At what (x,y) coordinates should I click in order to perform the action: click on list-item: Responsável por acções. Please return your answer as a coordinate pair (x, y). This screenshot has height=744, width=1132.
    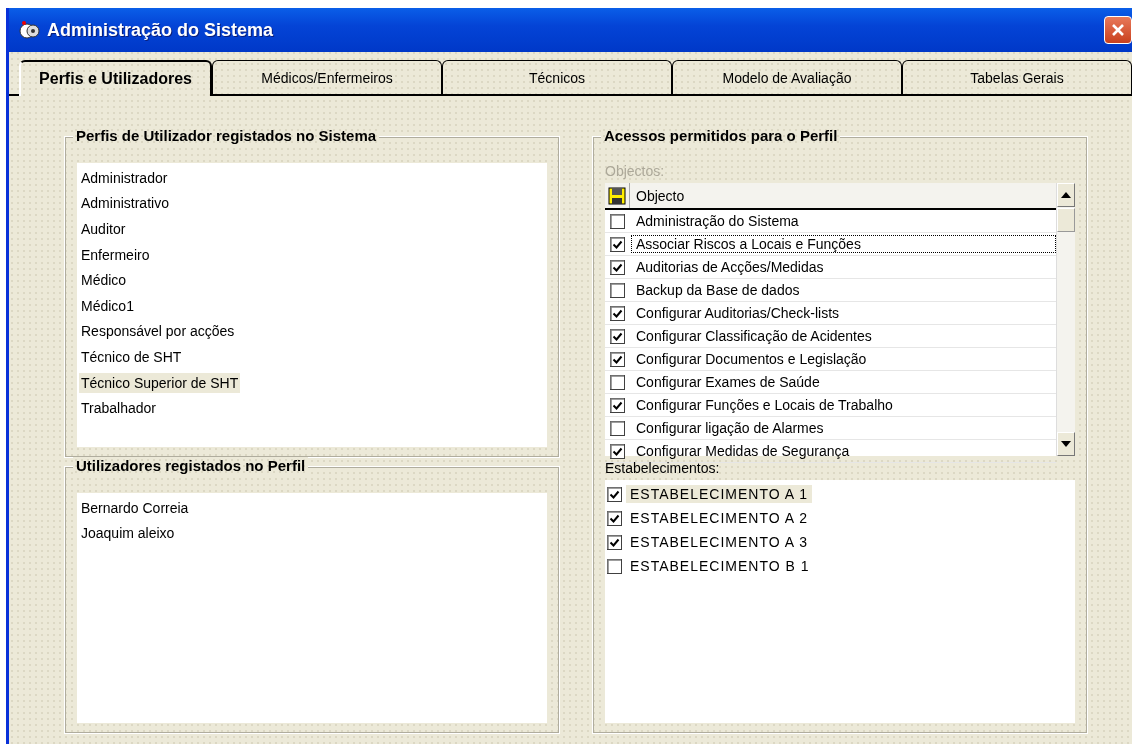
    Looking at the image, I should click on (158, 331).